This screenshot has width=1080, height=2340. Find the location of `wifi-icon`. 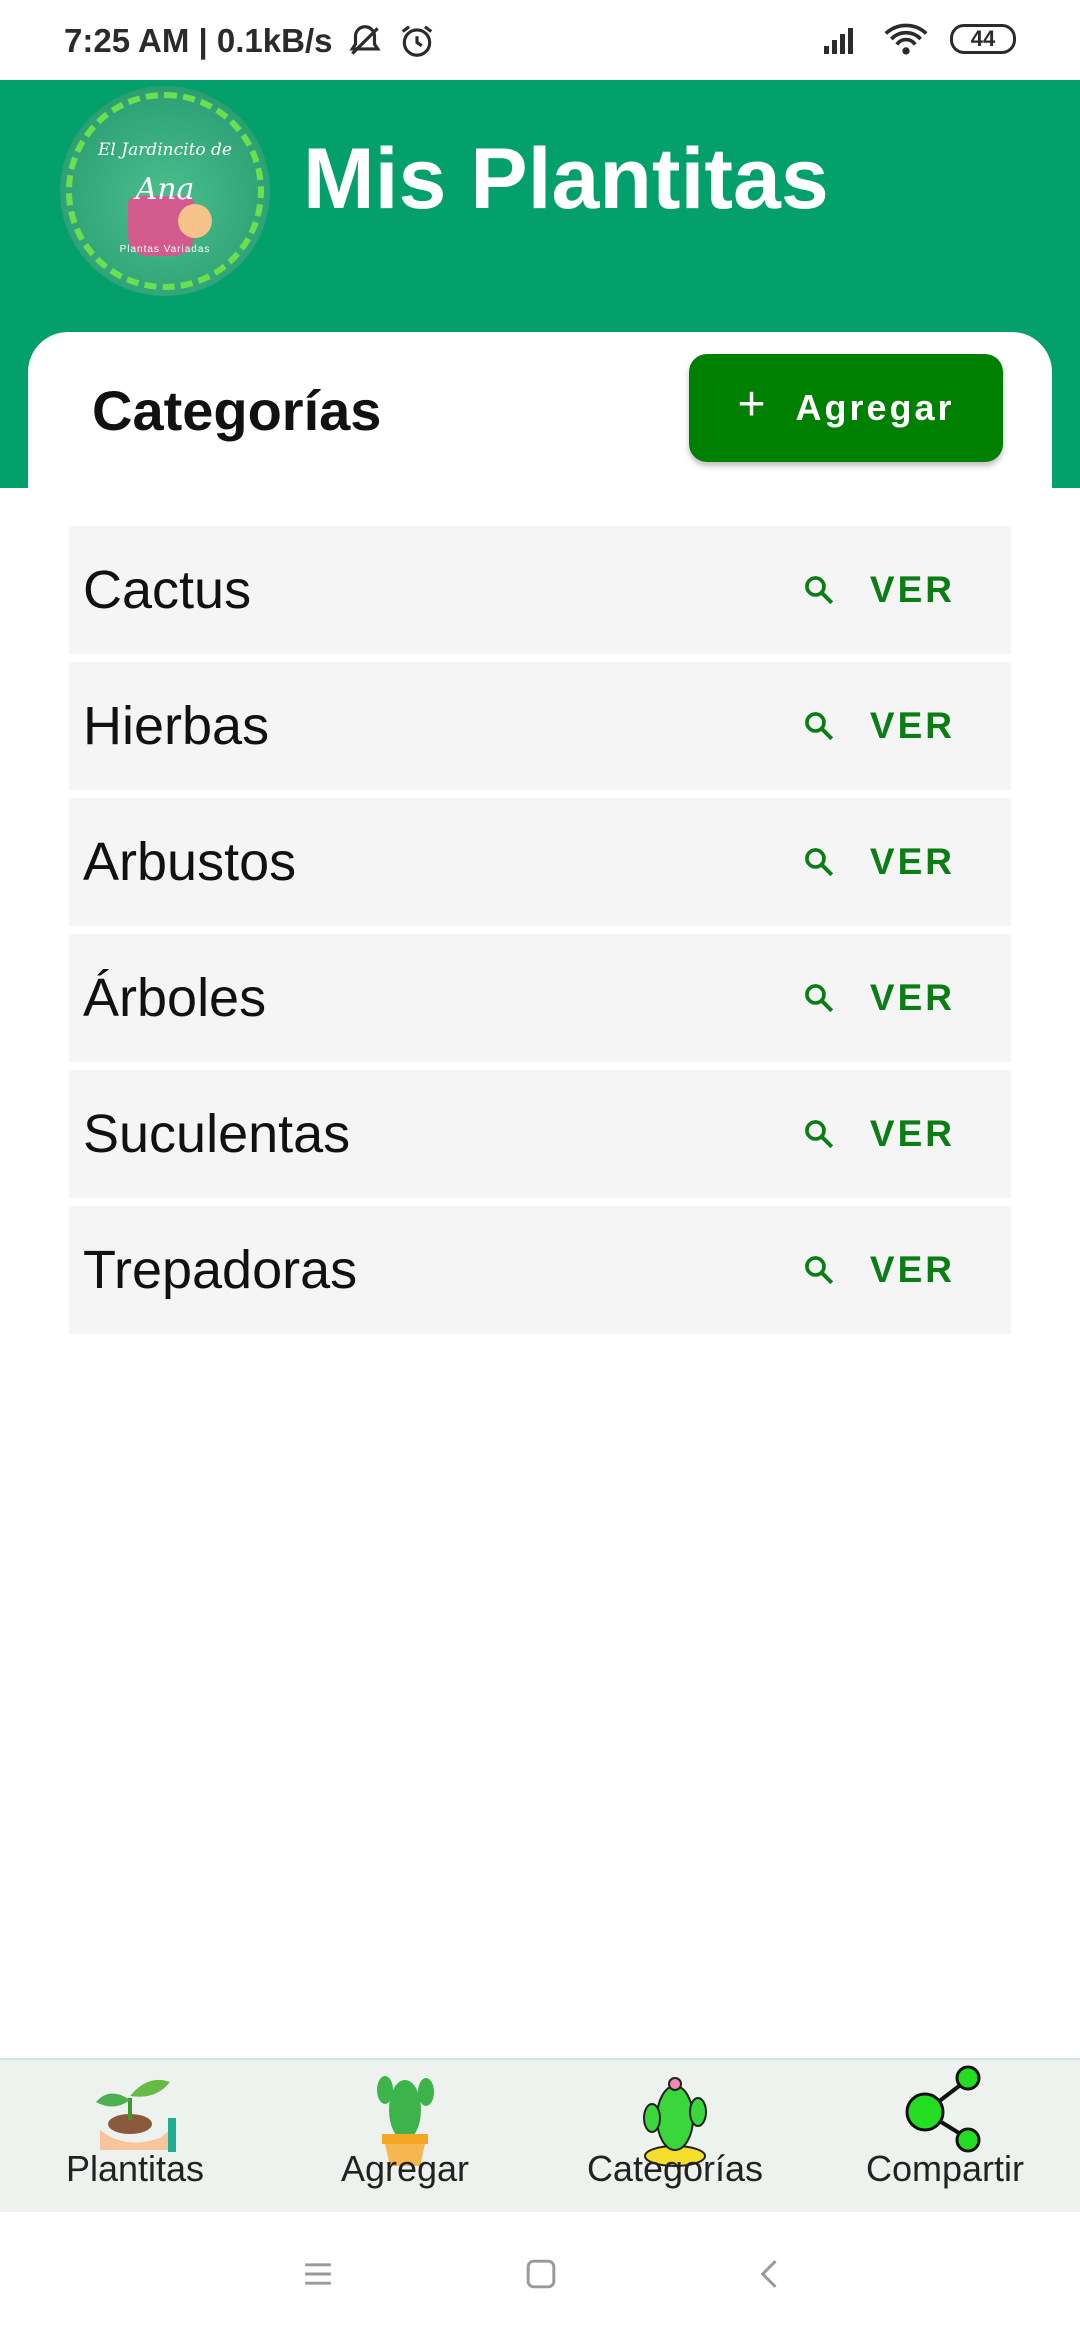

wifi-icon is located at coordinates (906, 39).